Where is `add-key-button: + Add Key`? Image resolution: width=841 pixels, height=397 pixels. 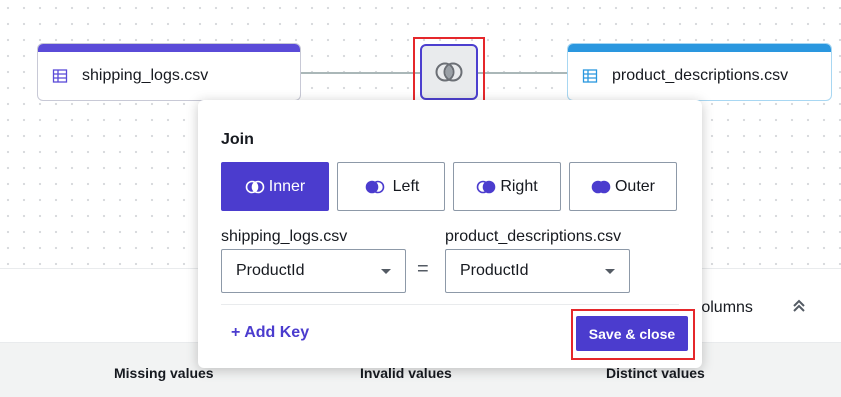
add-key-button: + Add Key is located at coordinates (270, 333).